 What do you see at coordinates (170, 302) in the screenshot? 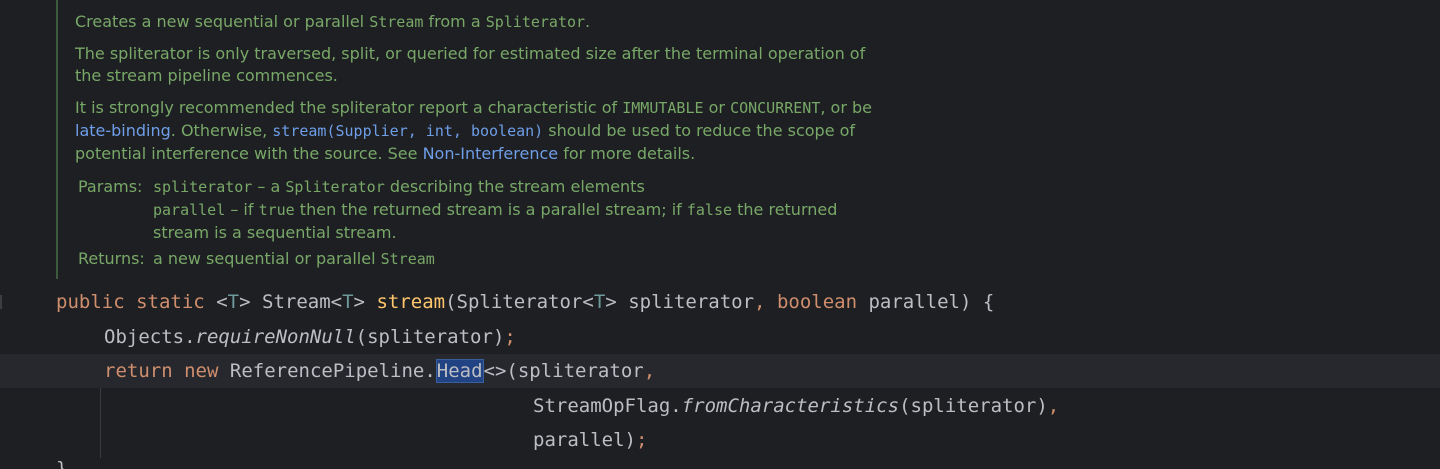
I see `keyword-static: static` at bounding box center [170, 302].